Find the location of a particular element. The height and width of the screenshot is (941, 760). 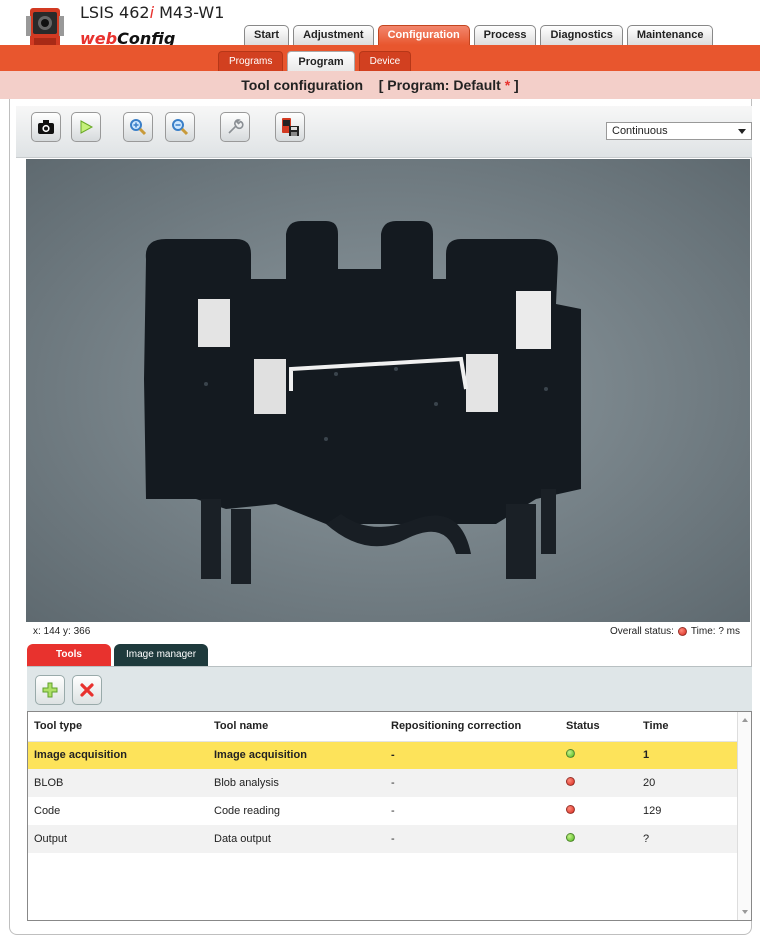

cell-time: ? is located at coordinates (687, 839).